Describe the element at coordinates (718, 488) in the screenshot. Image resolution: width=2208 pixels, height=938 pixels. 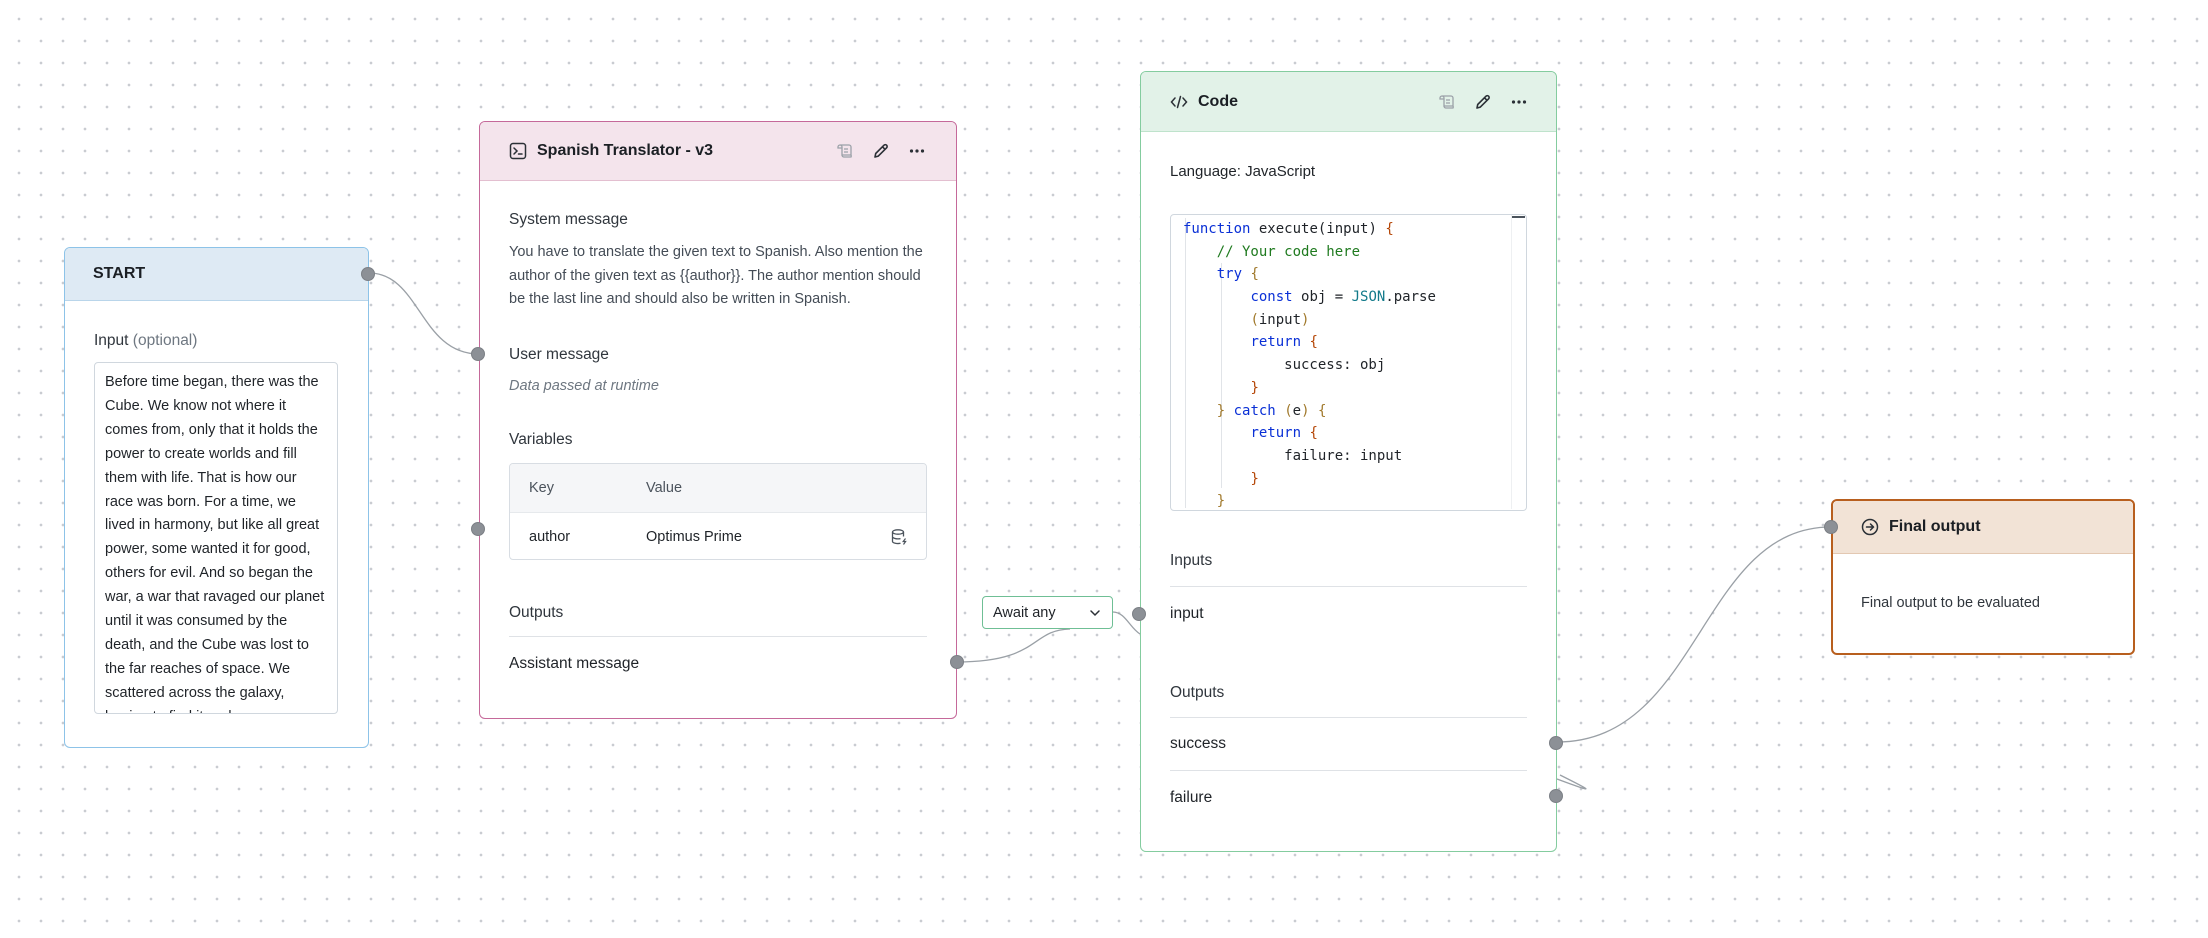
I see `variables-table-header: Key Value` at that location.